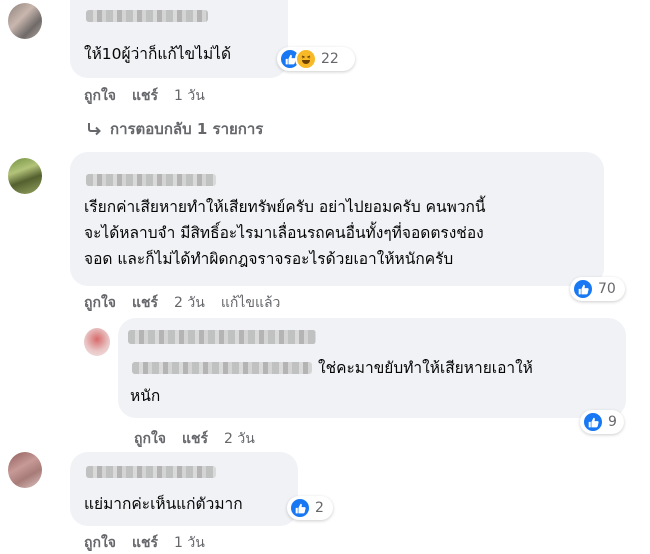 The height and width of the screenshot is (554, 650). What do you see at coordinates (319, 508) in the screenshot?
I see `reaction-count: 2` at bounding box center [319, 508].